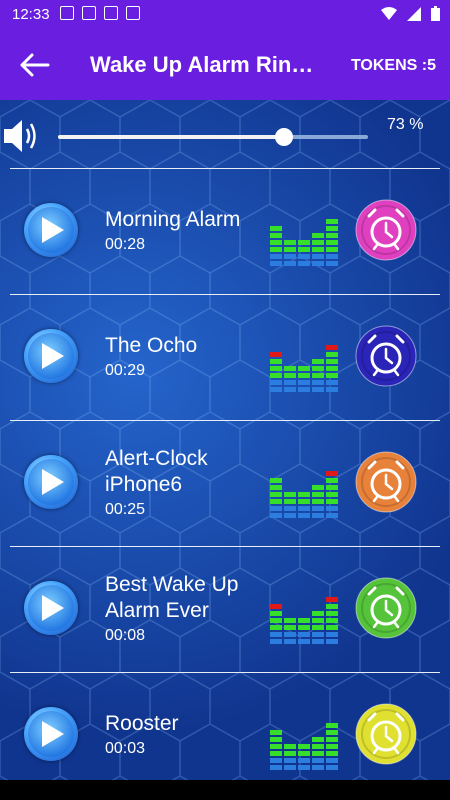 The image size is (450, 800). Describe the element at coordinates (393, 65) in the screenshot. I see `tokens-counter: TOKENS :5` at that location.